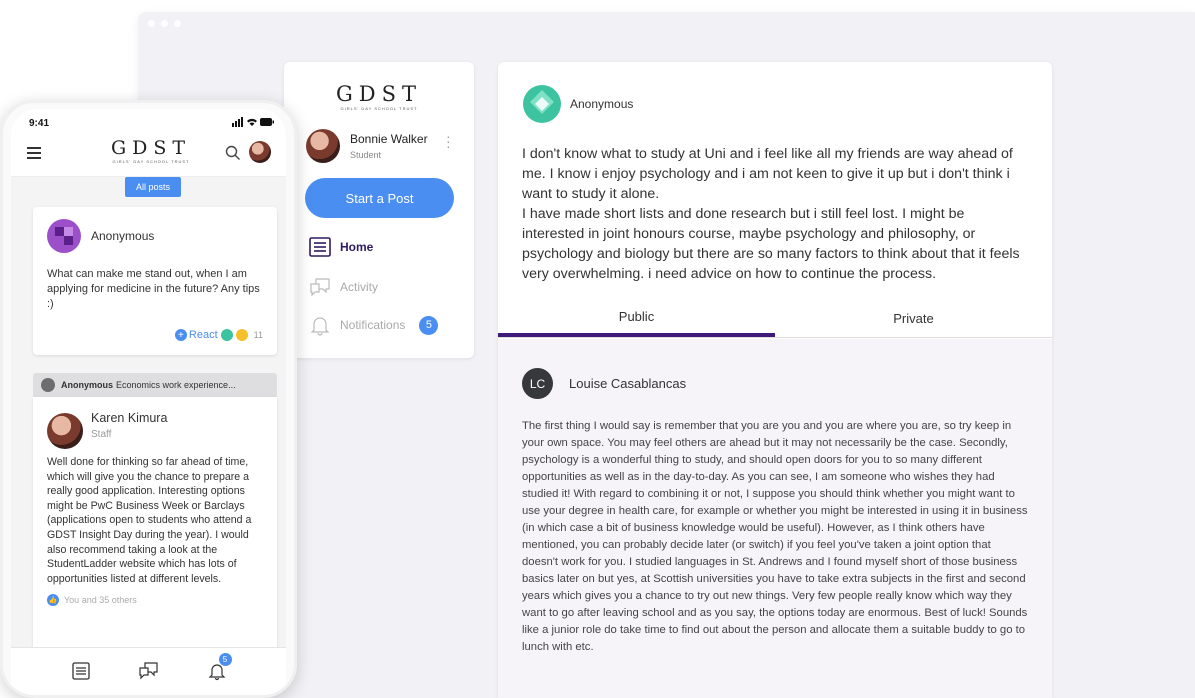  What do you see at coordinates (787, 383) in the screenshot?
I see `reply-header: LC Louise Casablancas` at bounding box center [787, 383].